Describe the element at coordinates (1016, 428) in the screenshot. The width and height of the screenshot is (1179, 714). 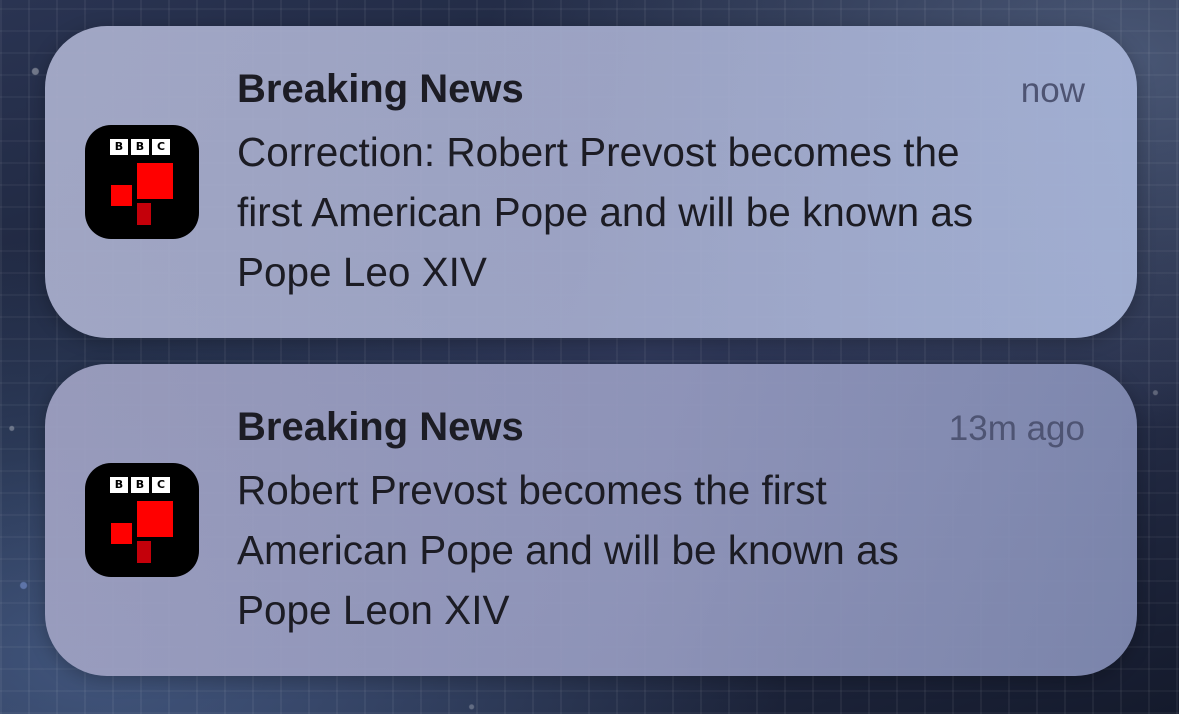
I see `notification-time: 13m ago` at that location.